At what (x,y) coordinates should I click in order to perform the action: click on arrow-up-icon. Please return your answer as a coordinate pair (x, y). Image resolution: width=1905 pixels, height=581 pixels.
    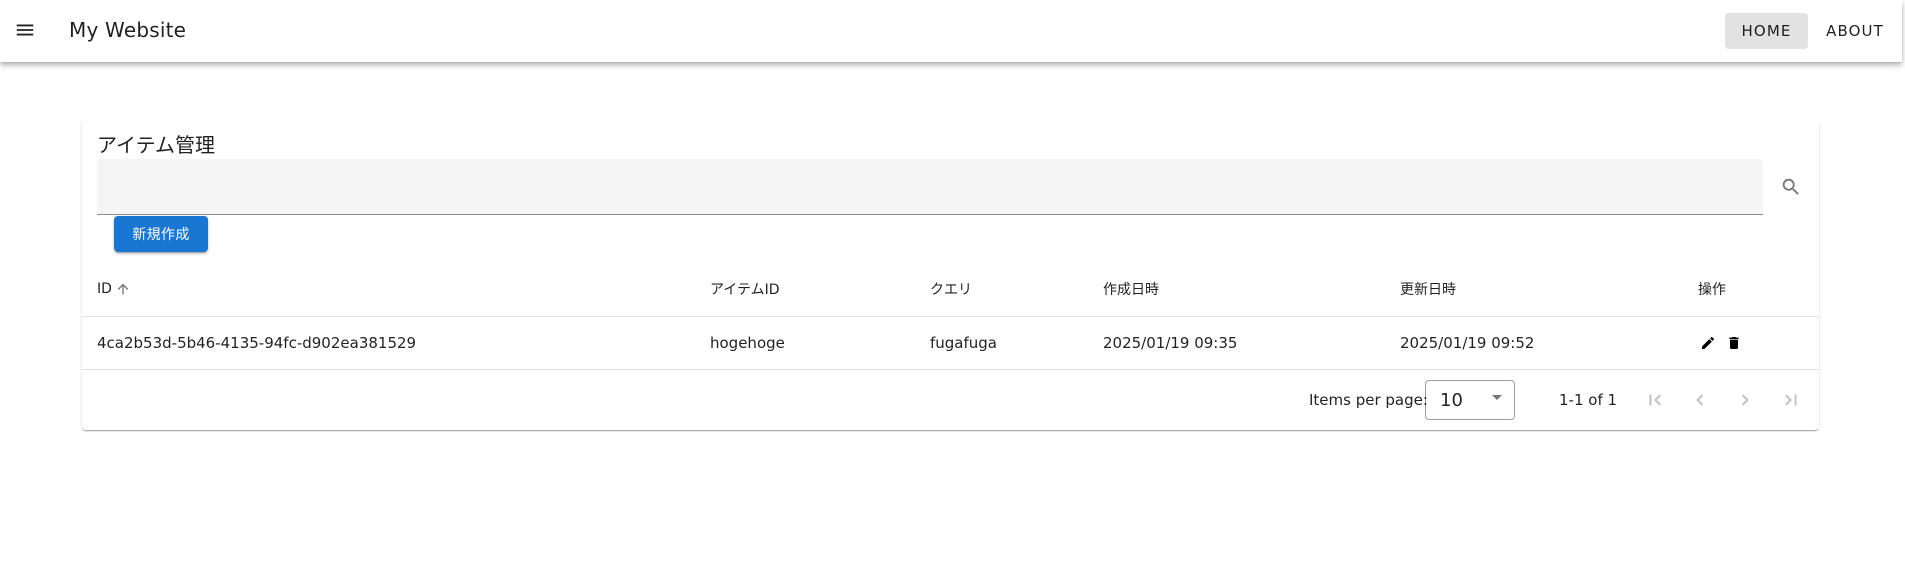
    Looking at the image, I should click on (123, 289).